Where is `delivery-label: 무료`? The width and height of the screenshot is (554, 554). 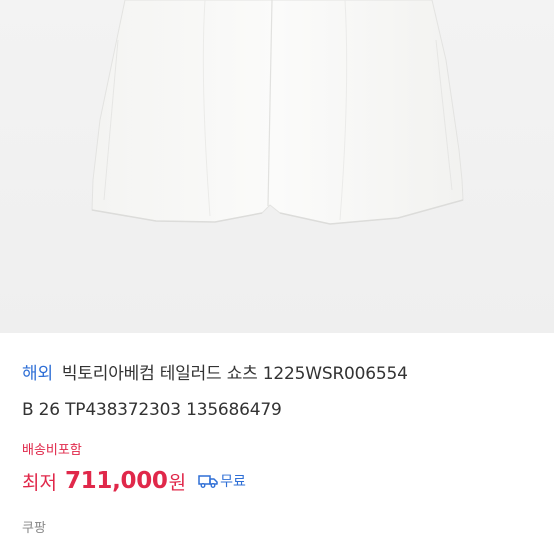
delivery-label: 무료 is located at coordinates (233, 482).